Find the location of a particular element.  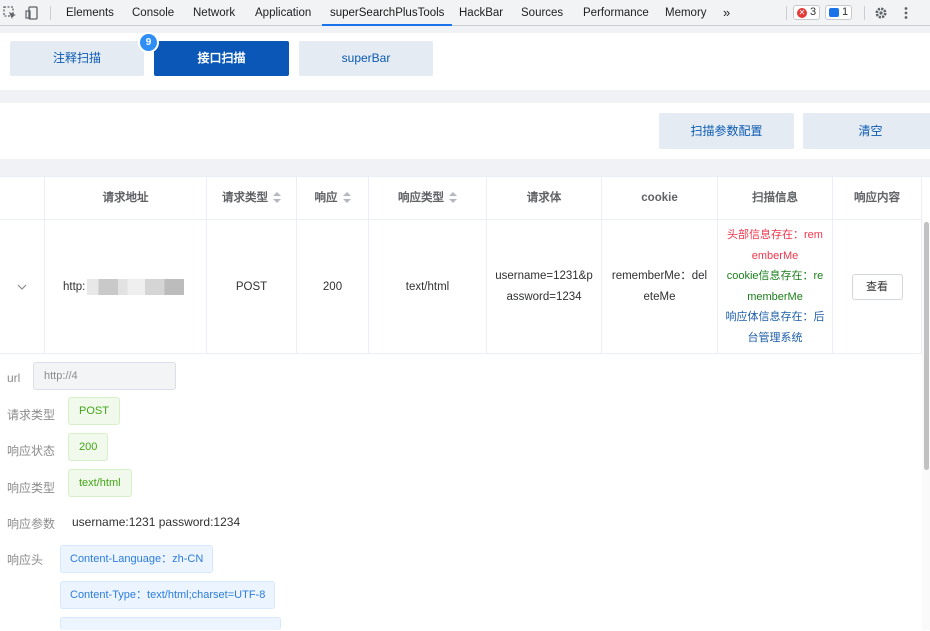

detail-label-headers: 响应头 is located at coordinates (25, 560).